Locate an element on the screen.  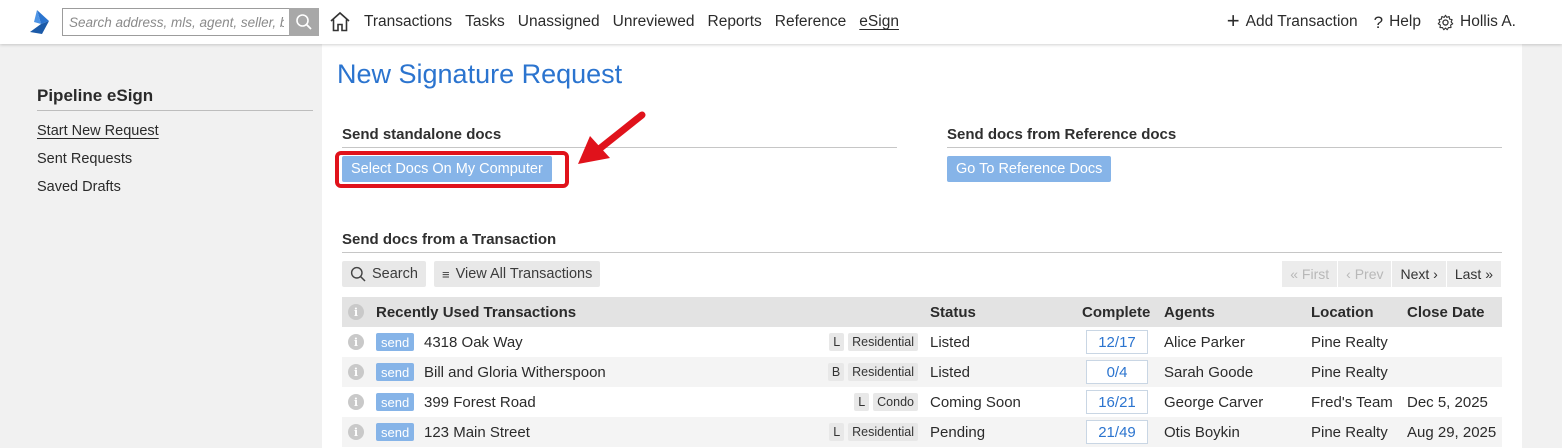
nav-tasks: Tasks is located at coordinates (485, 22).